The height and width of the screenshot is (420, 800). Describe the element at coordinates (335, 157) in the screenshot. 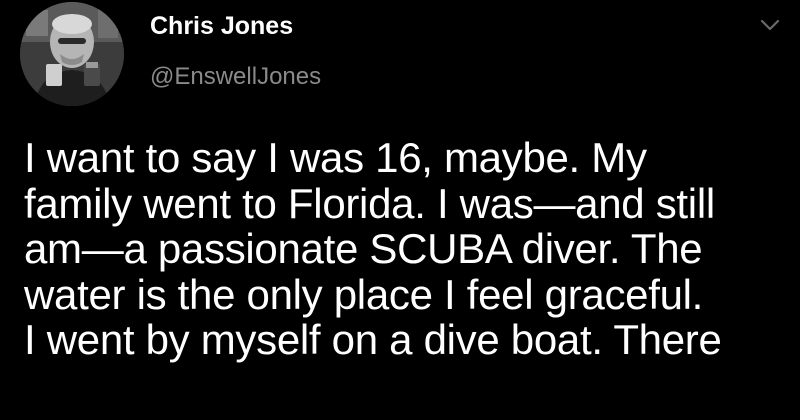

I see `tweet-text-line: I want to say I was 16, maybe. My` at that location.